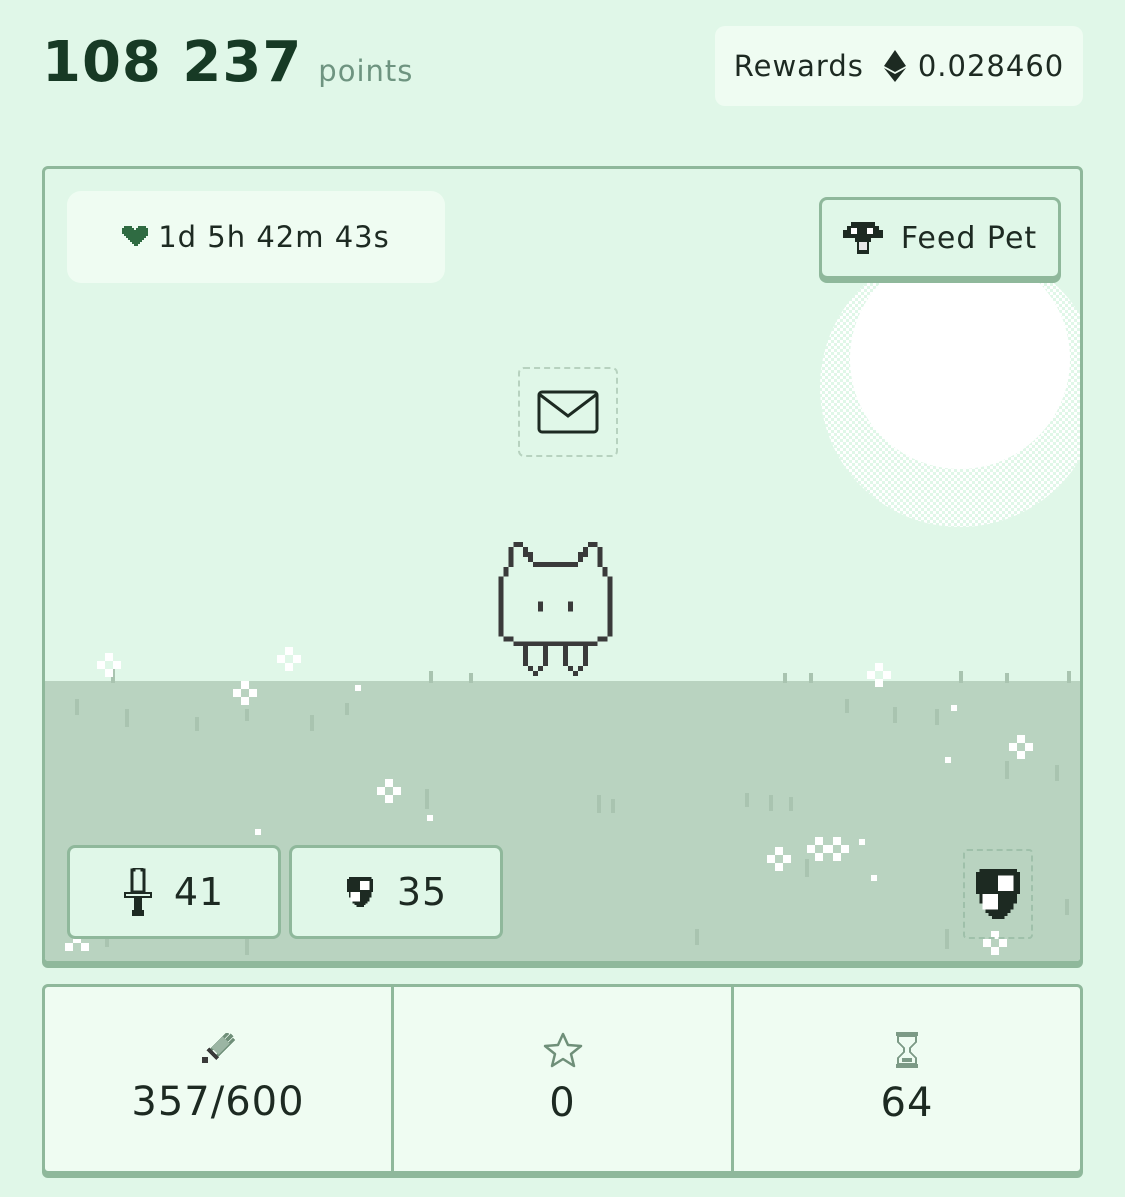 Image resolution: width=1125 pixels, height=1197 pixels. I want to click on shield-button, so click(998, 894).